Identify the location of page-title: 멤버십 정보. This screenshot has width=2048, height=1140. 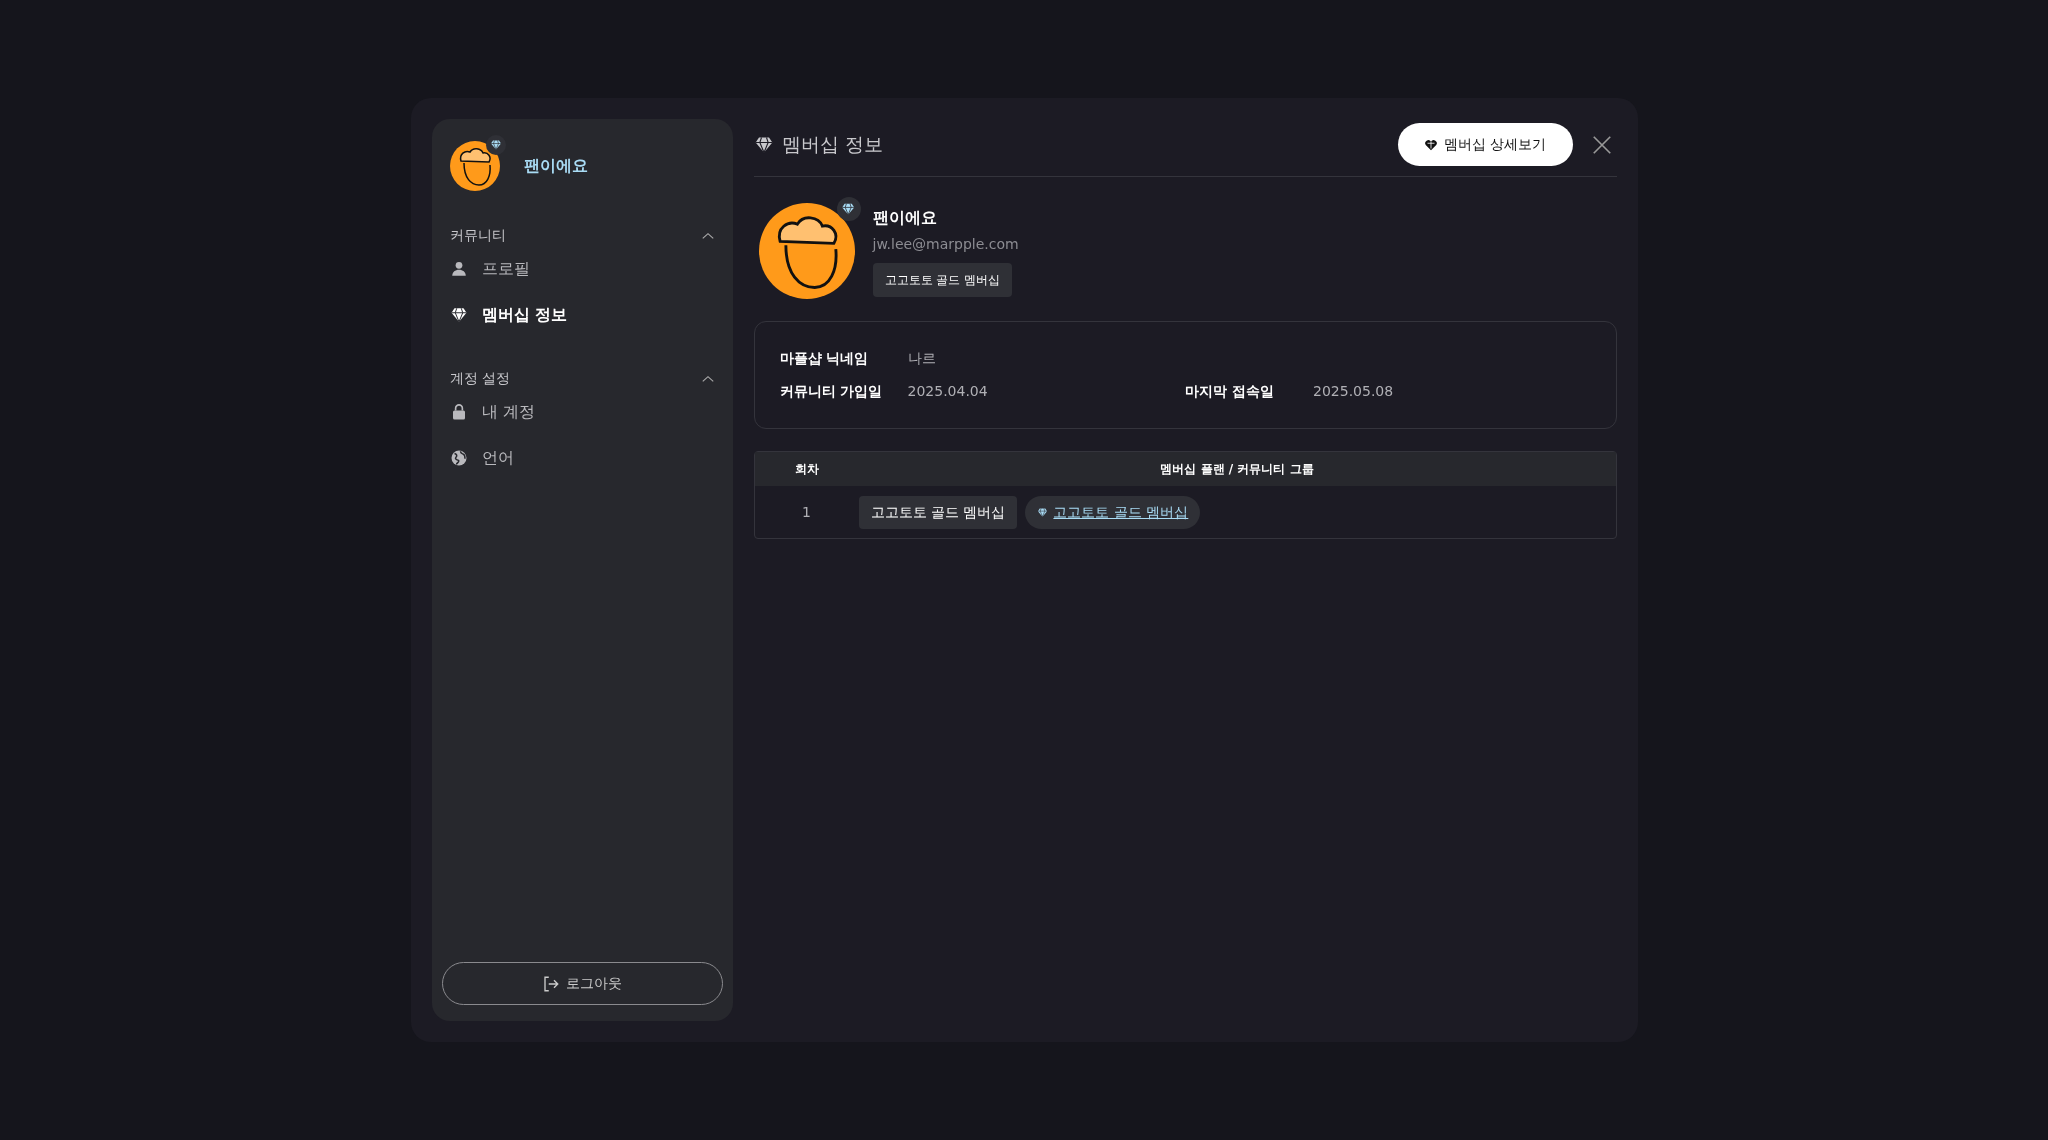
(832, 145).